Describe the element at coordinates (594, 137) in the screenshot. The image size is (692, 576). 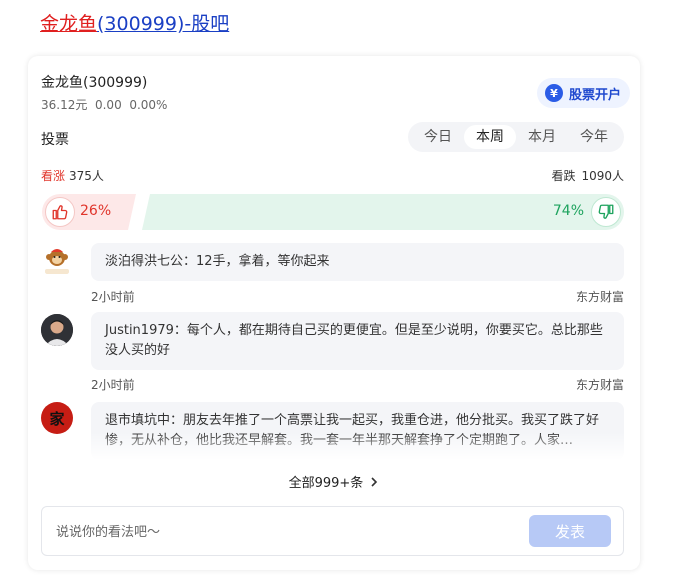
I see `tab-year: 今年` at that location.